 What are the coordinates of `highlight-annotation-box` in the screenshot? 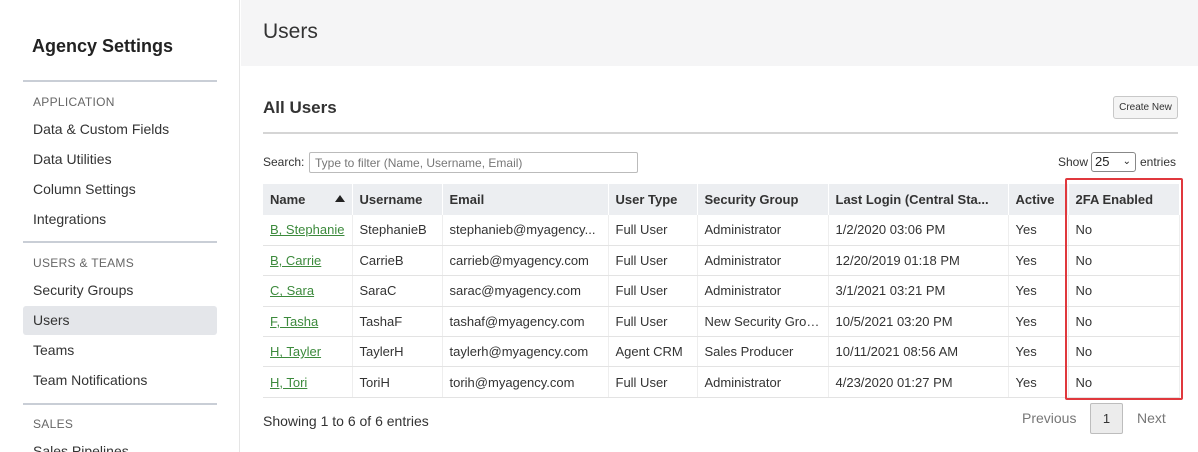 It's located at (1124, 289).